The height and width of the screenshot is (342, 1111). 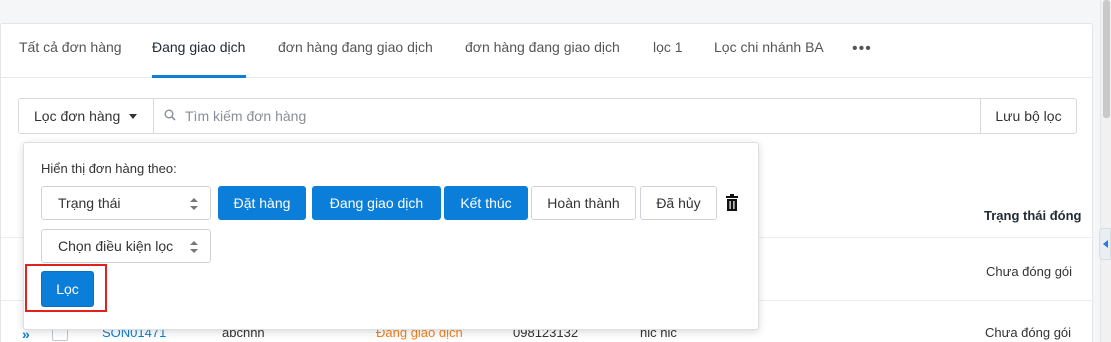 What do you see at coordinates (542, 47) in the screenshot?
I see `tab-saved-filter-2: đơn hàng đang giao dịch` at bounding box center [542, 47].